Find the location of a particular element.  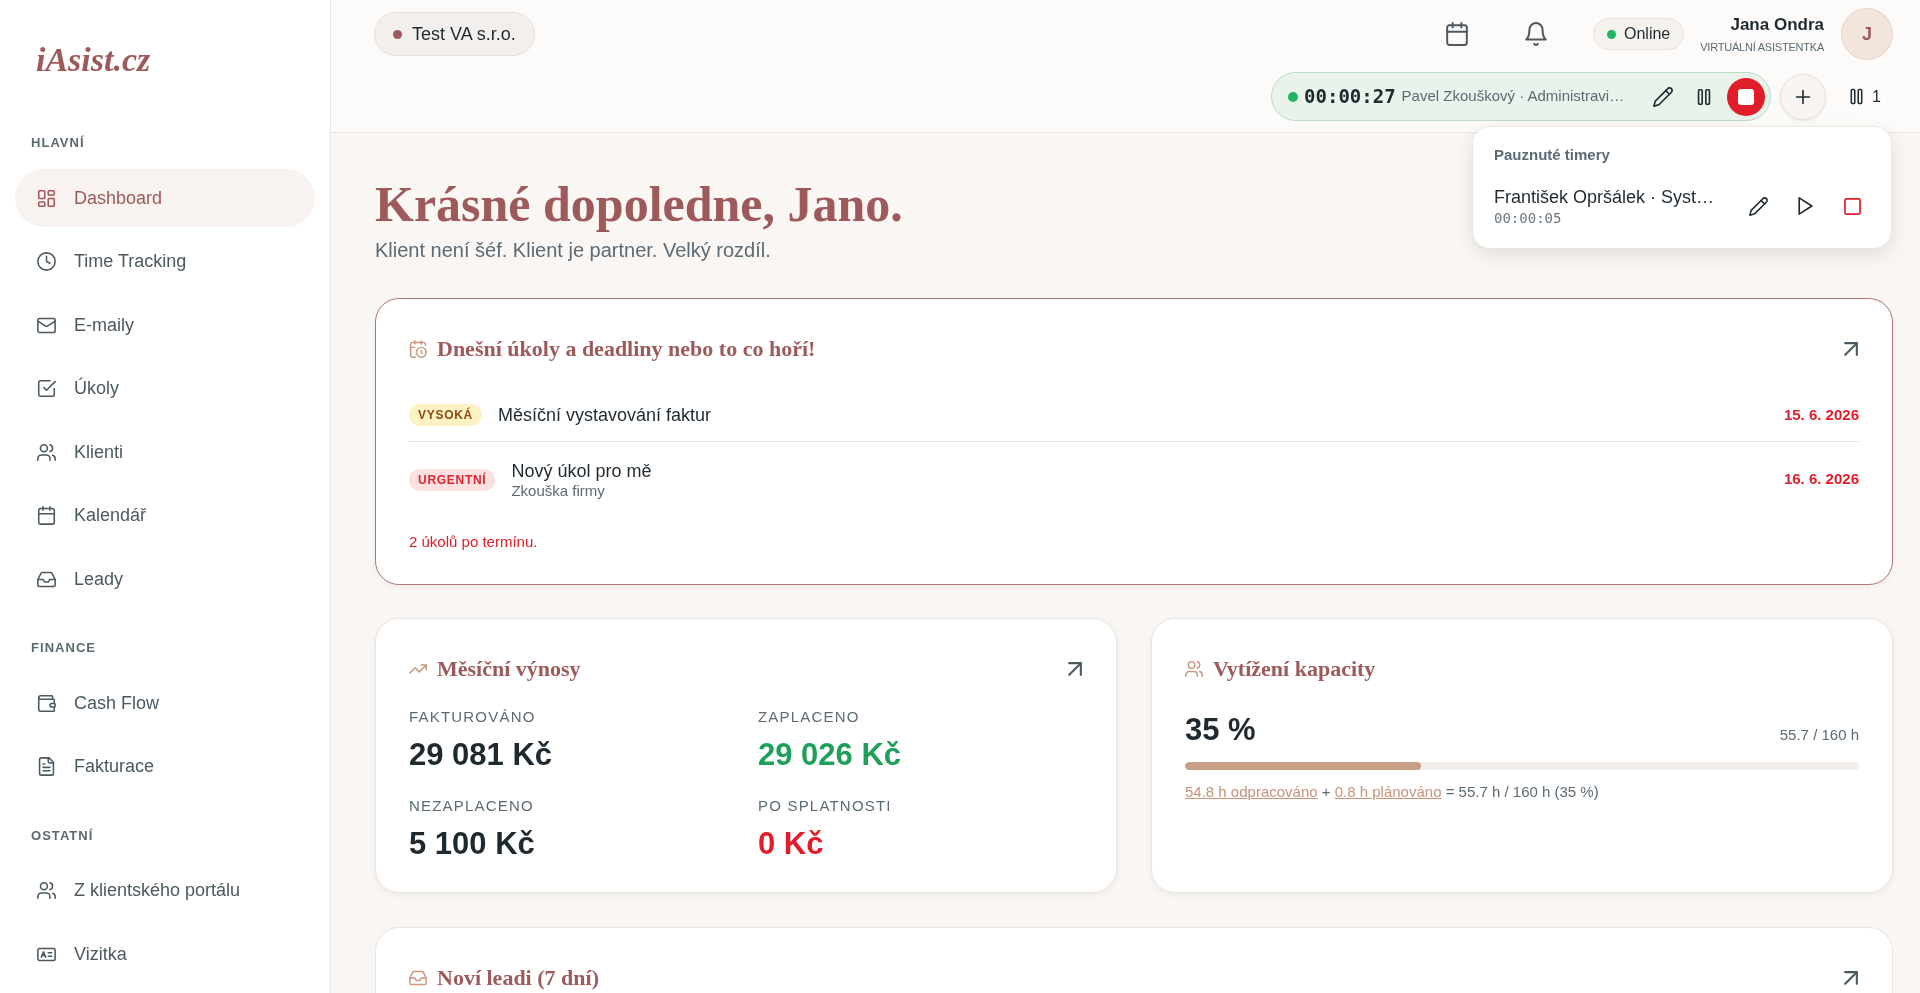

user-name: Jana Ondra is located at coordinates (1777, 24).